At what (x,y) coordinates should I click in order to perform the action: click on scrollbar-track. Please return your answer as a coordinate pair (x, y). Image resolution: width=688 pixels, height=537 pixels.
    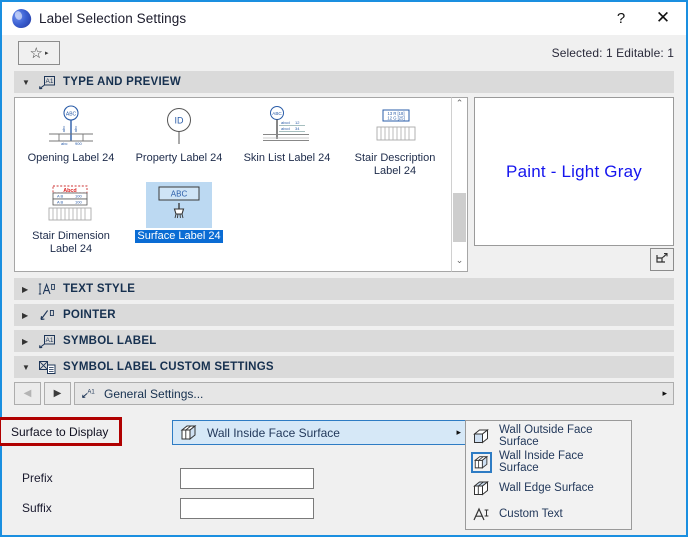
    Looking at the image, I should click on (459, 184).